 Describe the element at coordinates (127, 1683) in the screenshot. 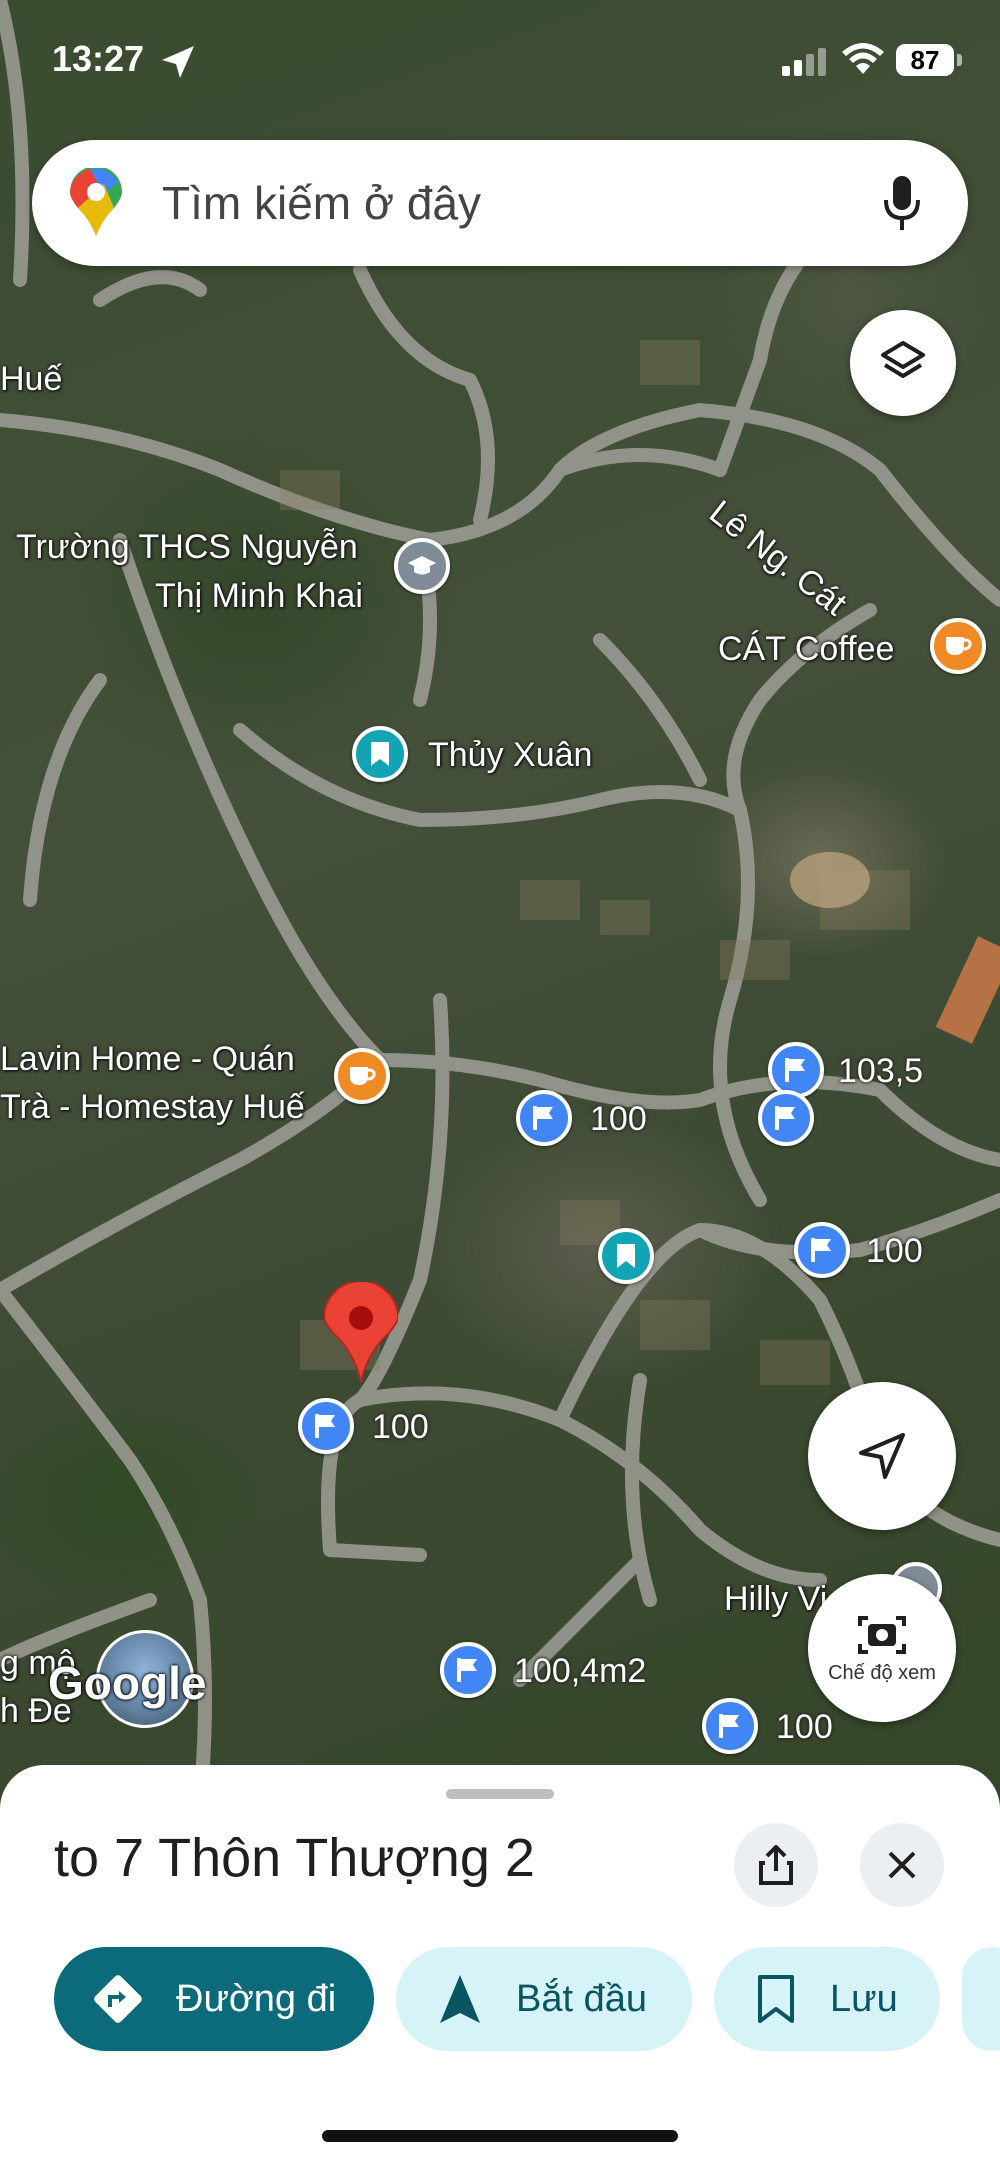

I see `google-logo: Google` at that location.